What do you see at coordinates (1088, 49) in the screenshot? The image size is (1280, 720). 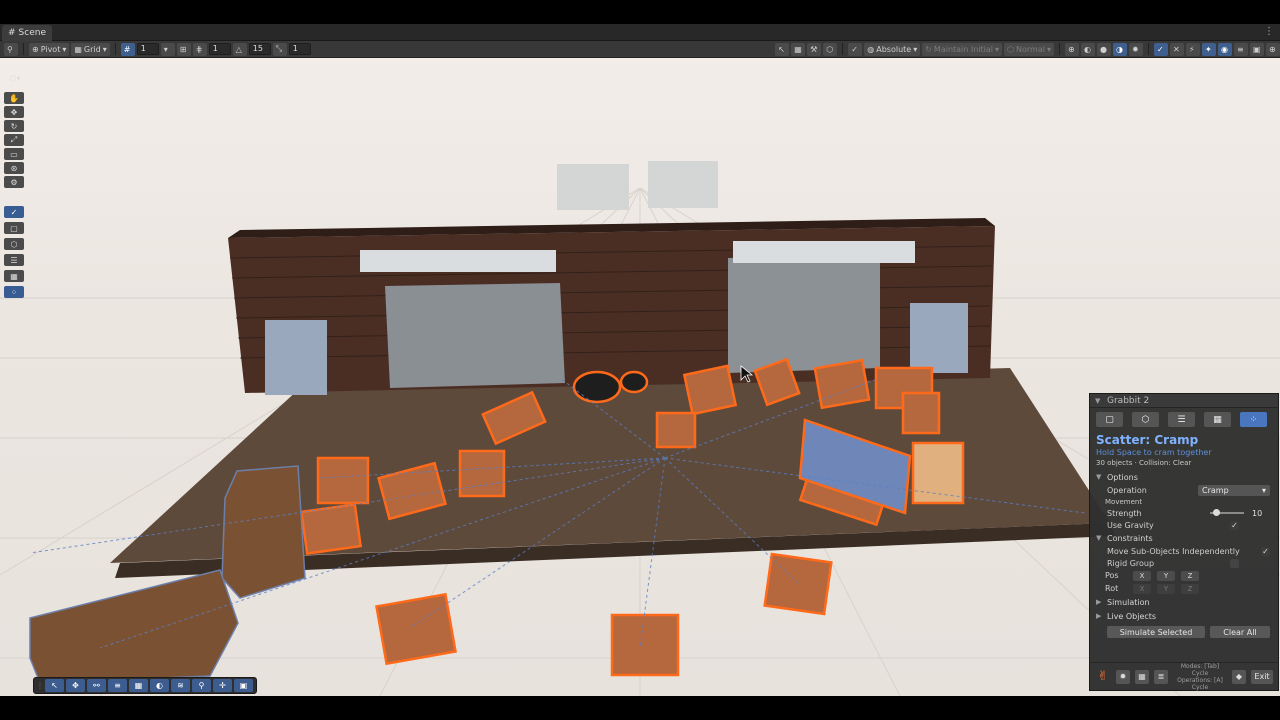 I see `shading-icon: ◐` at bounding box center [1088, 49].